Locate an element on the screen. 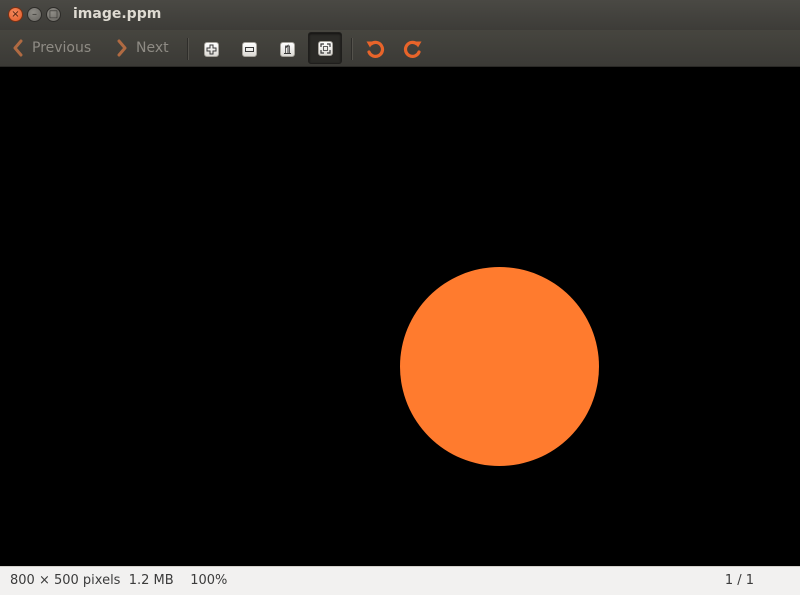  file-size: 1.2 MB is located at coordinates (151, 580).